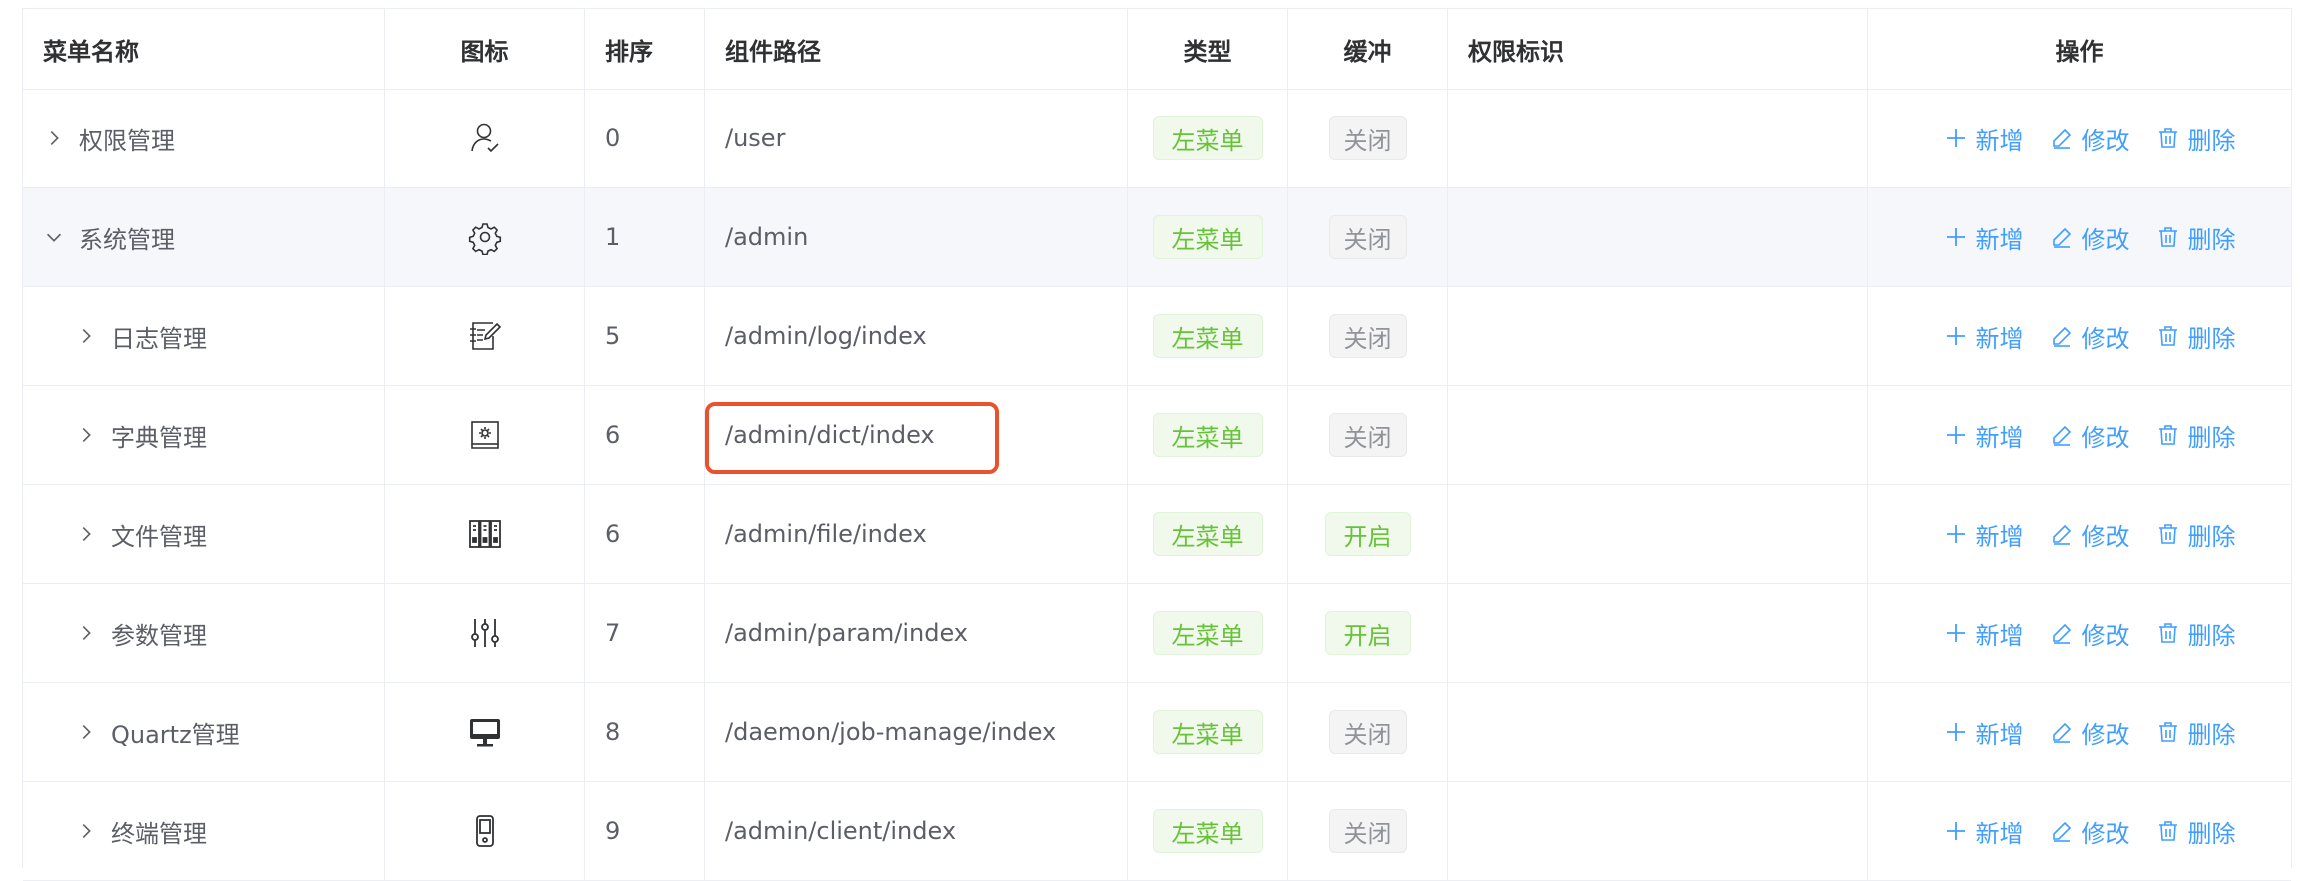 This screenshot has width=2312, height=881. What do you see at coordinates (204, 237) in the screenshot?
I see `name-cell: 系统管理` at bounding box center [204, 237].